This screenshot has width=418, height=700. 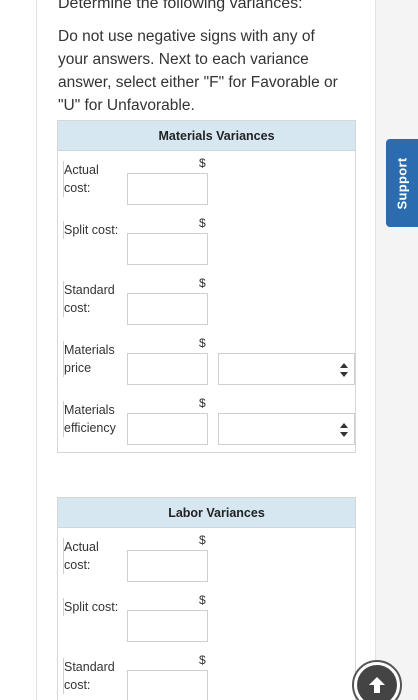 What do you see at coordinates (180, 6) in the screenshot?
I see `page-heading: Determine the following variances:` at bounding box center [180, 6].